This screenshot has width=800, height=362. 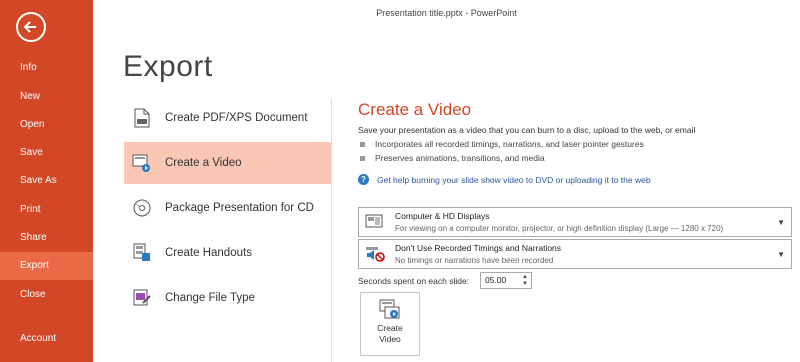 What do you see at coordinates (390, 310) in the screenshot?
I see `create-video-icon` at bounding box center [390, 310].